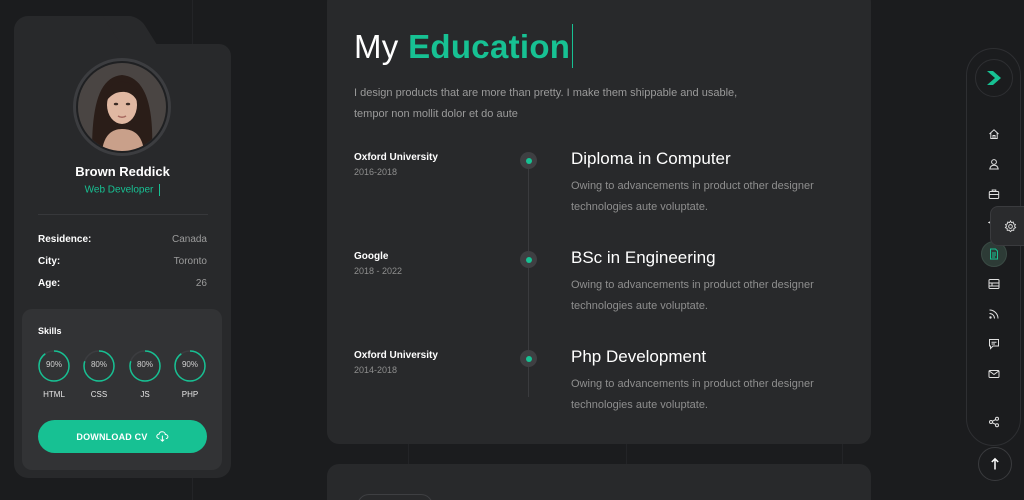  Describe the element at coordinates (49, 283) in the screenshot. I see `info-key: Age:` at that location.